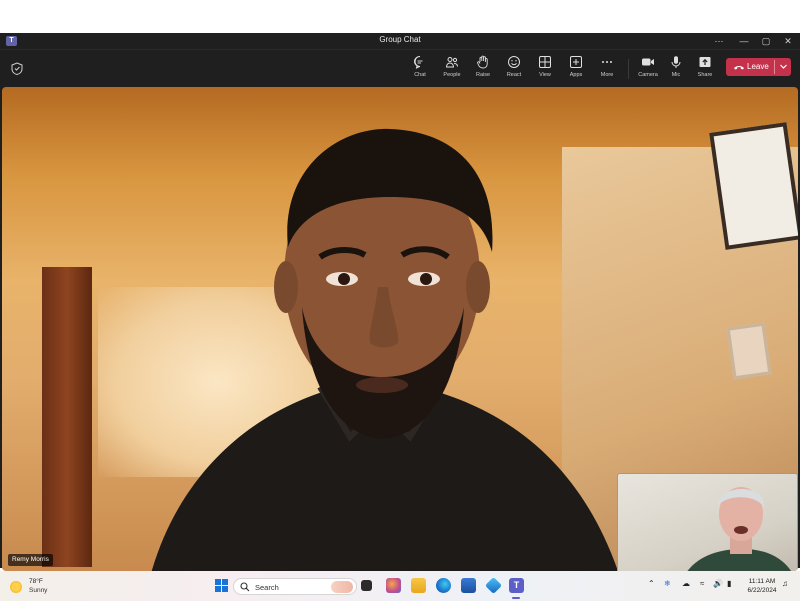 The width and height of the screenshot is (800, 601). What do you see at coordinates (607, 69) in the screenshot?
I see `more-button: More` at bounding box center [607, 69].